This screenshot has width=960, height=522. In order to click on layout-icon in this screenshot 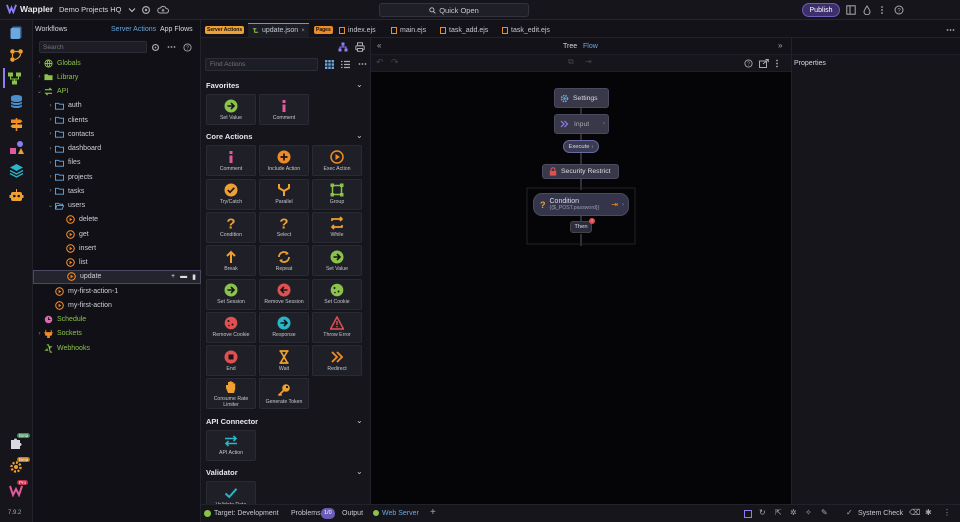, I will do `click(851, 10)`.